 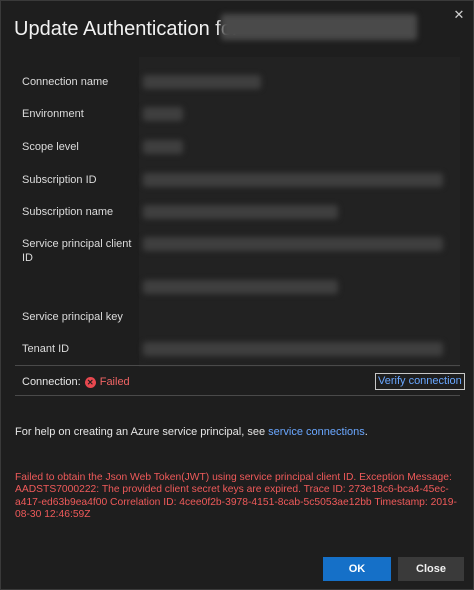 I want to click on error-circle-icon: ✕, so click(x=90, y=382).